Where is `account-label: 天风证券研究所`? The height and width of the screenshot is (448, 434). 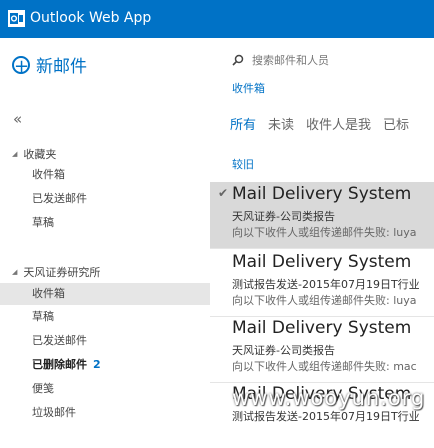
account-label: 天风证券研究所 is located at coordinates (62, 272).